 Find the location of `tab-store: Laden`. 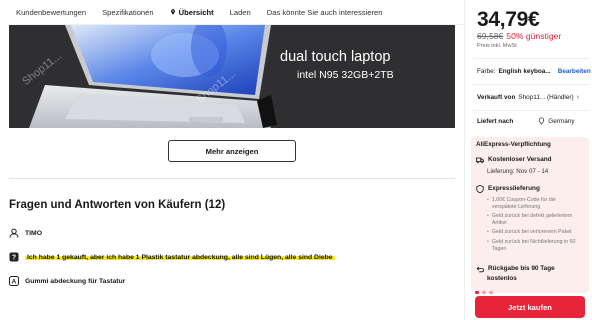

tab-store: Laden is located at coordinates (240, 12).